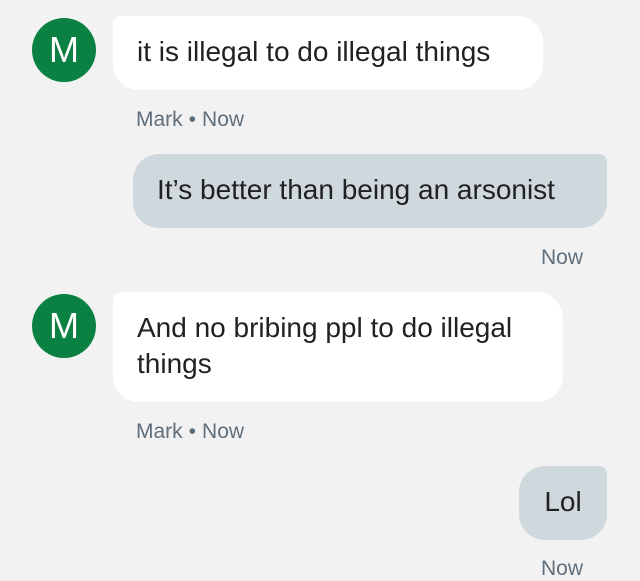 The height and width of the screenshot is (581, 640). I want to click on message-text: And no bribing ppl to do illegal things, so click(325, 345).